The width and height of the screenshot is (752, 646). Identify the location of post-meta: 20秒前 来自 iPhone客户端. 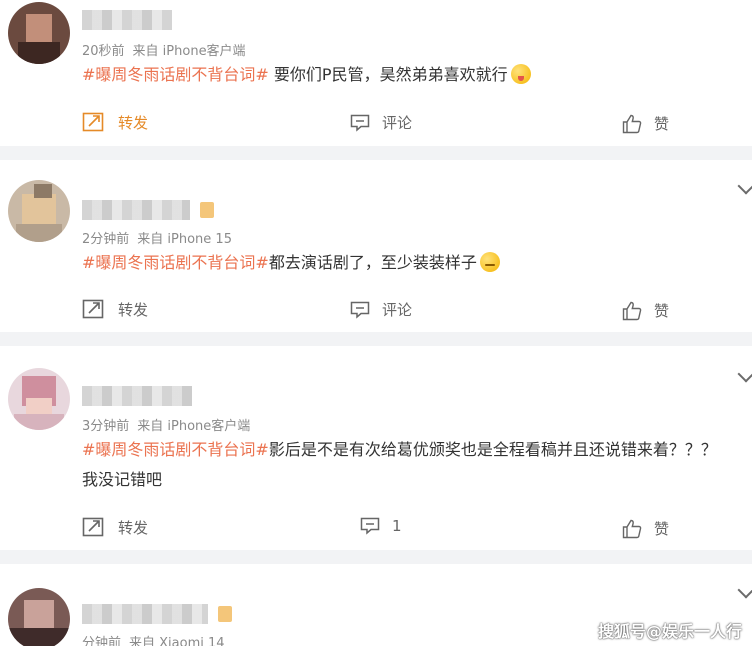
(164, 49).